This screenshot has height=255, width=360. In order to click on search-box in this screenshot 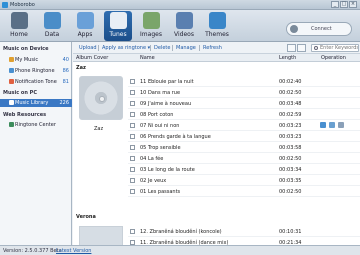, I will do `click(335, 48)`.